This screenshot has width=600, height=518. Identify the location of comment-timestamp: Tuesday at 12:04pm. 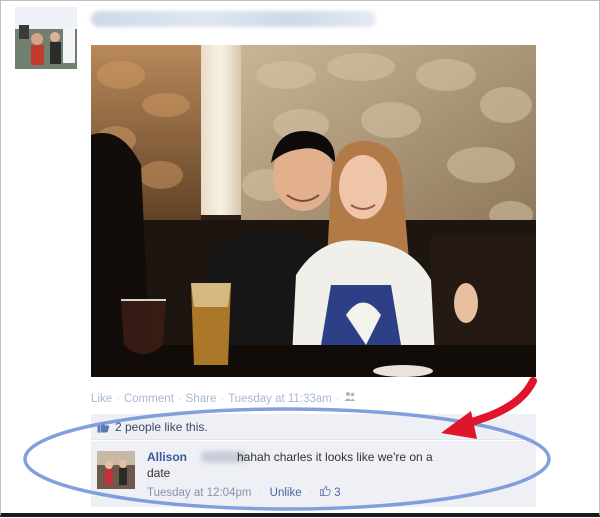
(199, 493).